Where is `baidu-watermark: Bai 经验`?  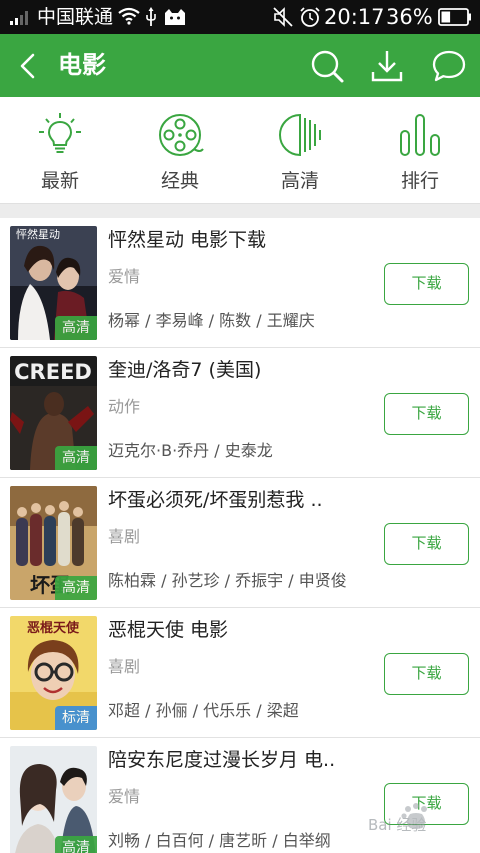 baidu-watermark: Bai 经验 is located at coordinates (397, 818).